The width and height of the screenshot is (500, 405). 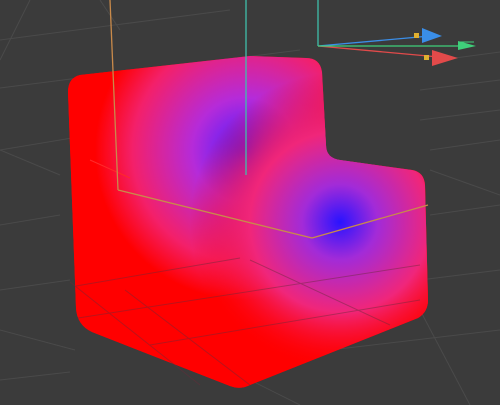 I want to click on transform-gizmo, so click(x=396, y=47).